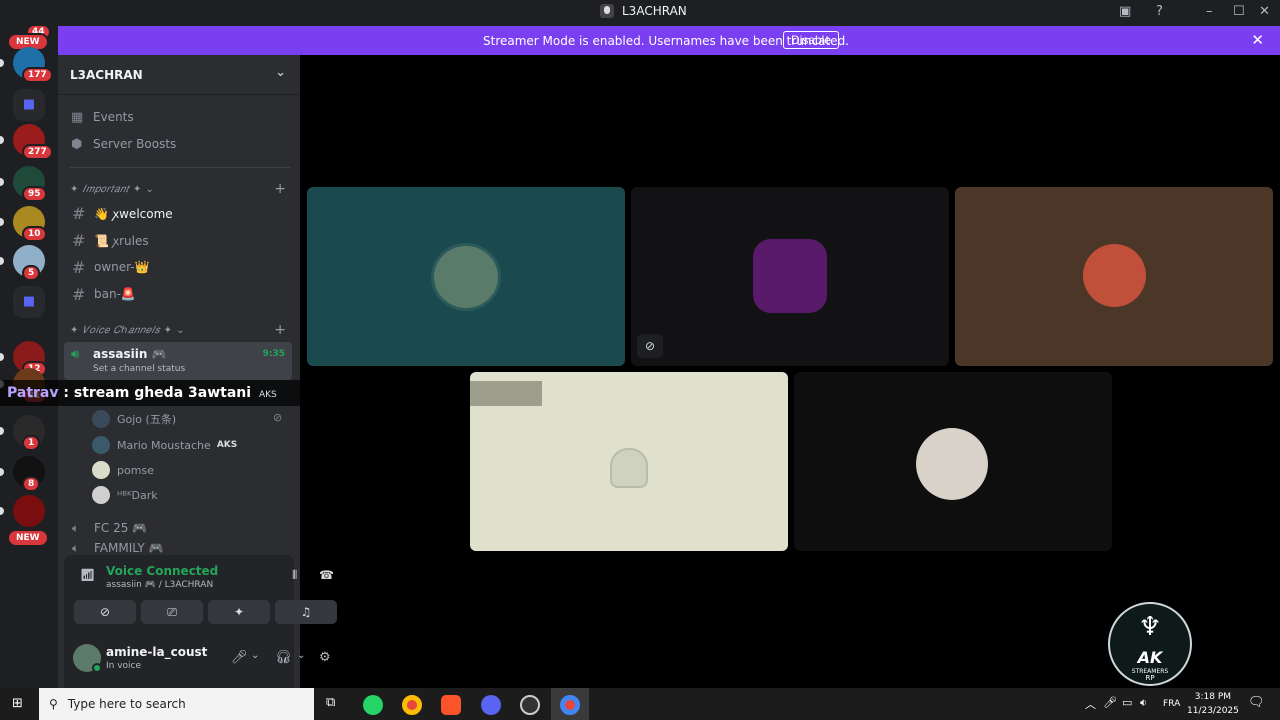 The width and height of the screenshot is (1280, 720). What do you see at coordinates (330, 702) in the screenshot?
I see `task-view-icon: ⧉` at bounding box center [330, 702].